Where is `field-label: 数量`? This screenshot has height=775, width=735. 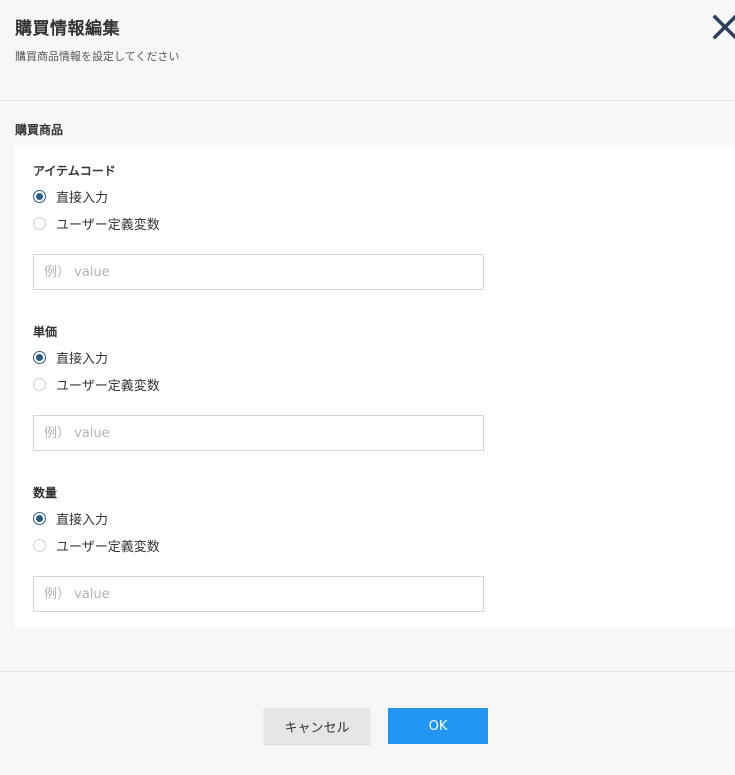 field-label: 数量 is located at coordinates (45, 493).